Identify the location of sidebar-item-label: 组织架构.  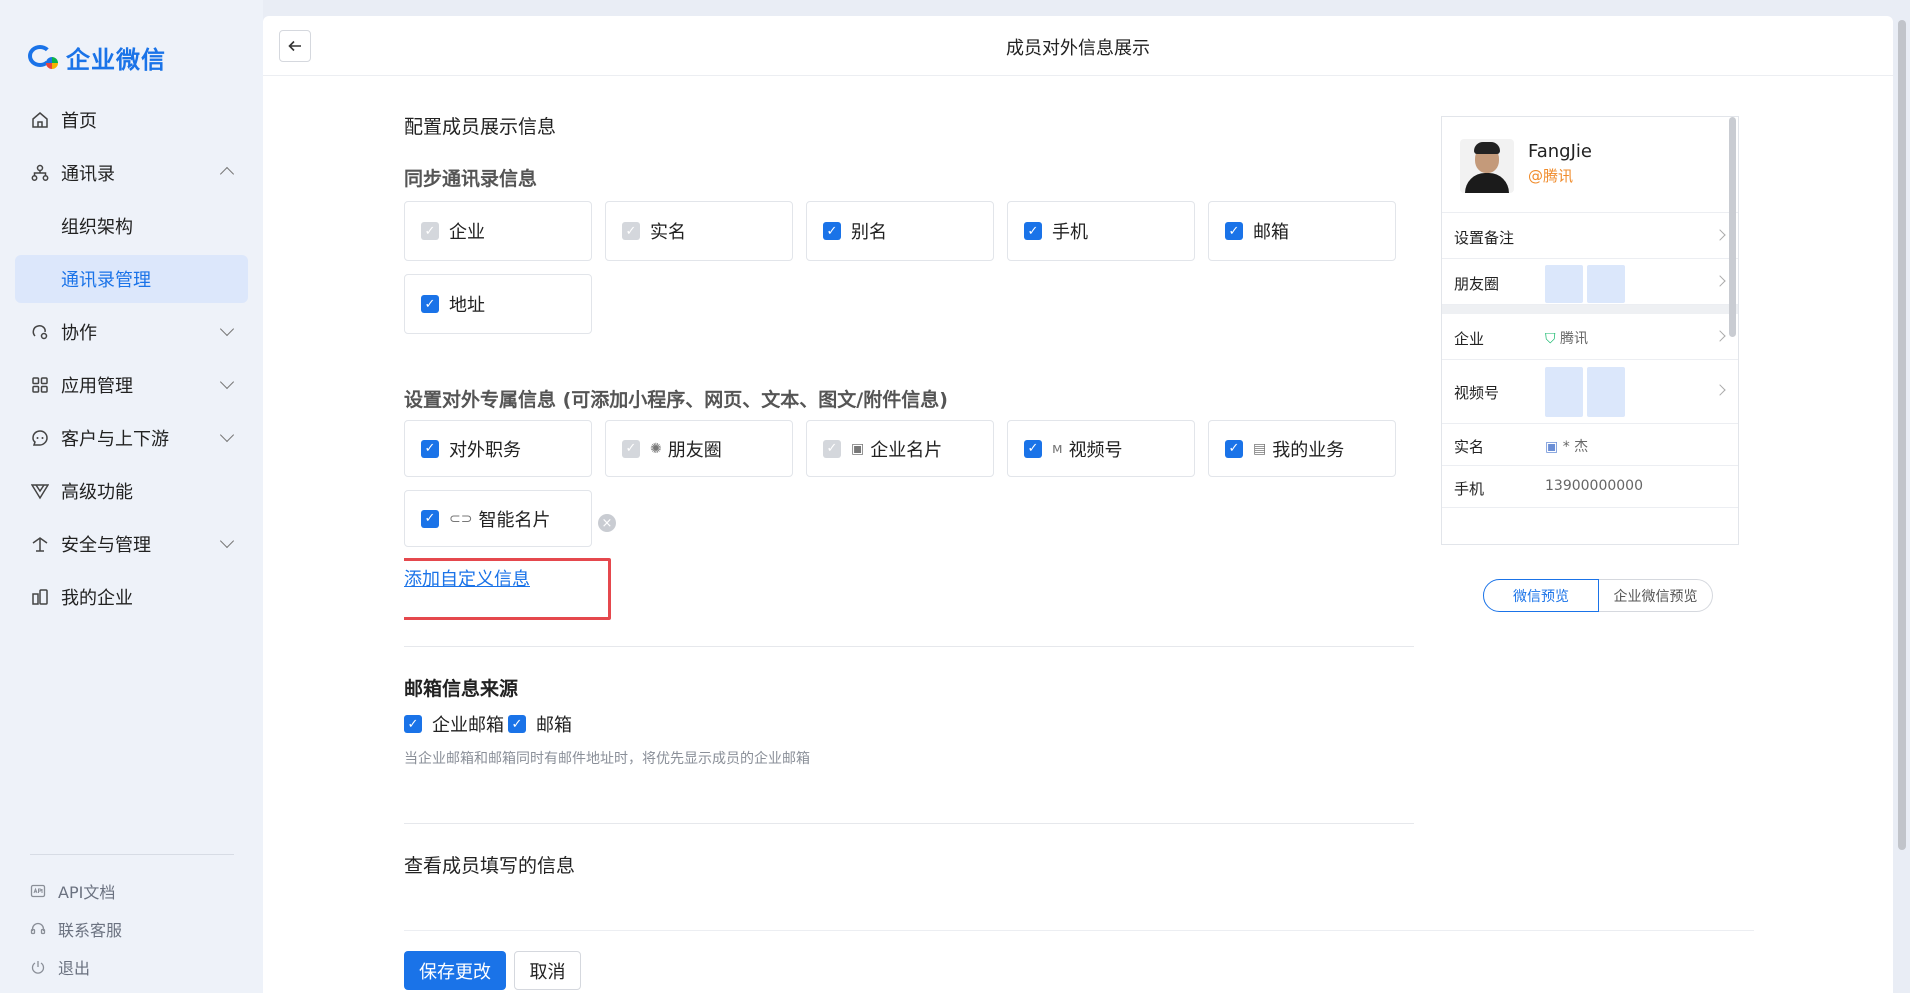
(97, 227).